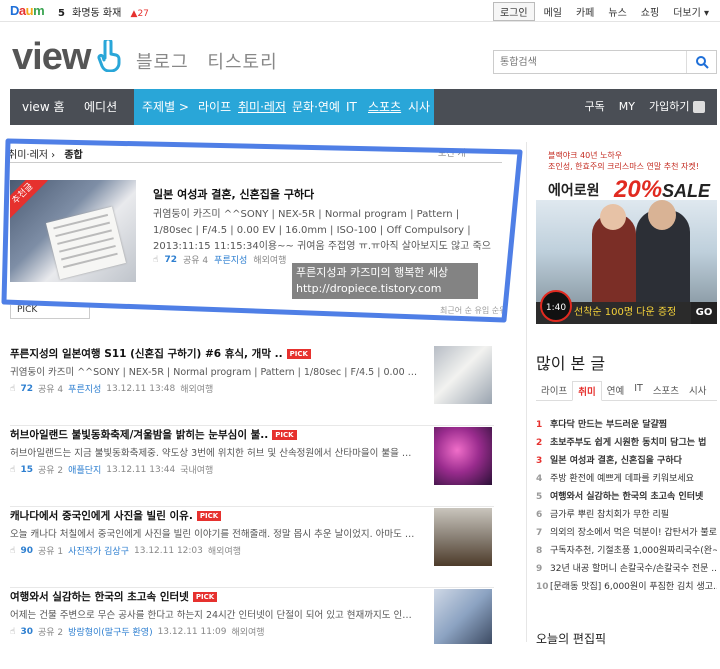 This screenshot has height=669, width=720. I want to click on nav-culture: 문화·연예, so click(316, 107).